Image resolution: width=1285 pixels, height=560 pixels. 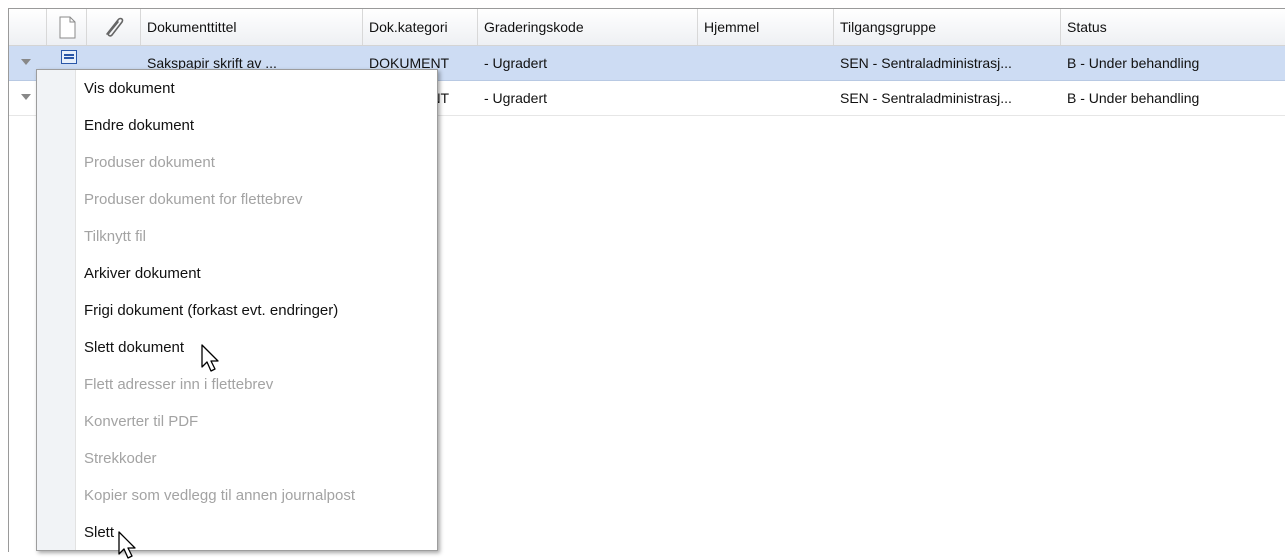 I want to click on header-doc-category: Dok.kategori, so click(x=420, y=27).